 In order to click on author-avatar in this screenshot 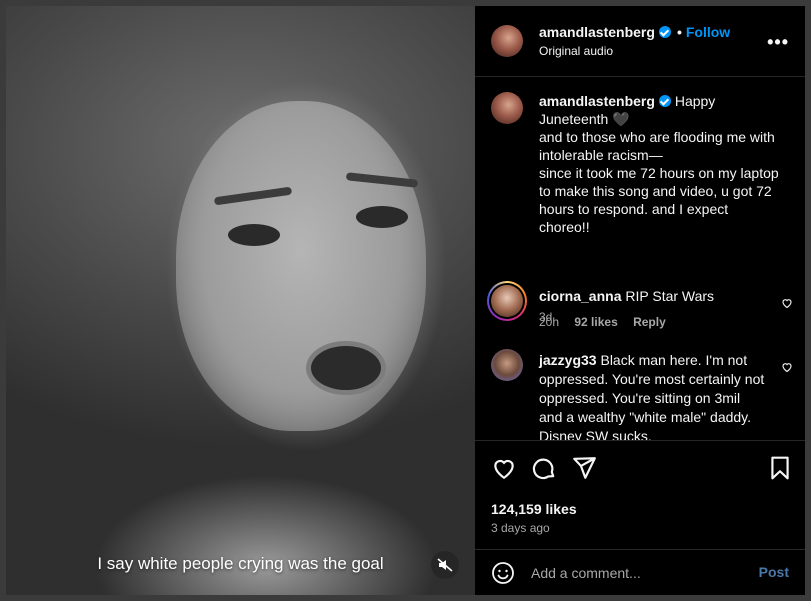, I will do `click(507, 41)`.